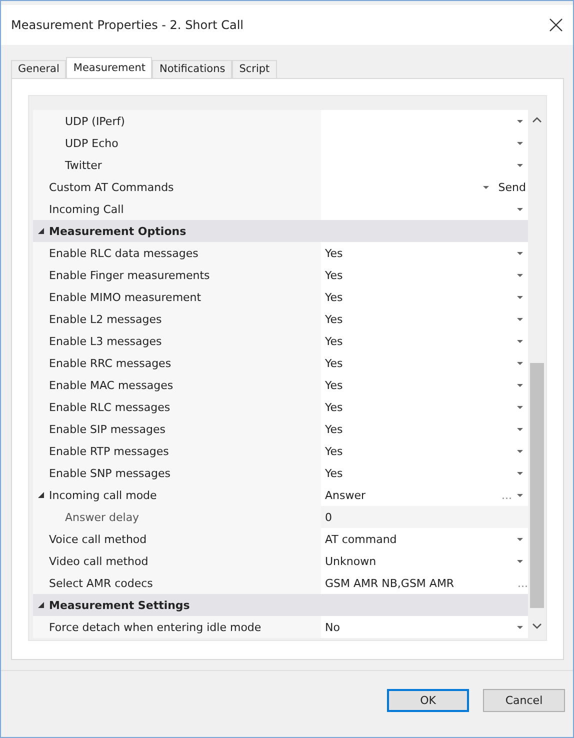  What do you see at coordinates (110, 363) in the screenshot?
I see `property-name: Enable RRC messages` at bounding box center [110, 363].